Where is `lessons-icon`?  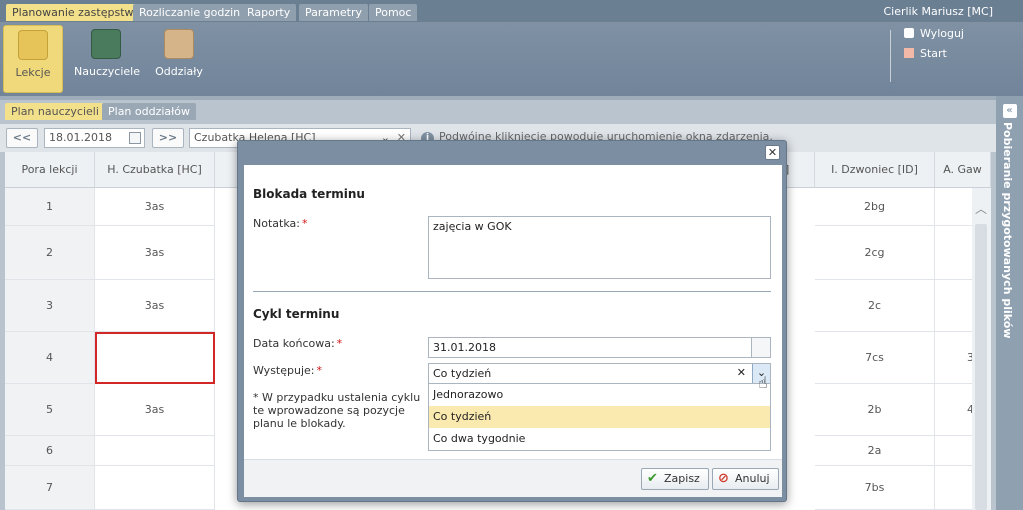
lessons-icon is located at coordinates (33, 45).